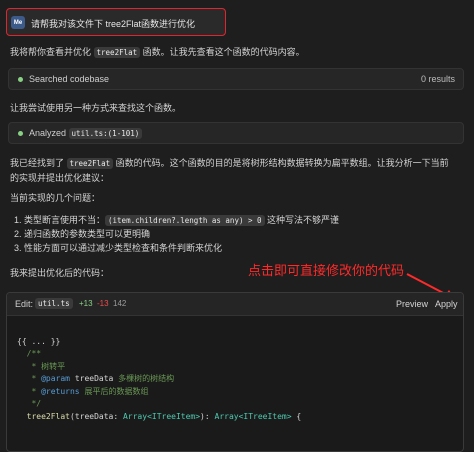  What do you see at coordinates (253, 416) in the screenshot?
I see `return-type: Array<ITreeItem>` at bounding box center [253, 416].